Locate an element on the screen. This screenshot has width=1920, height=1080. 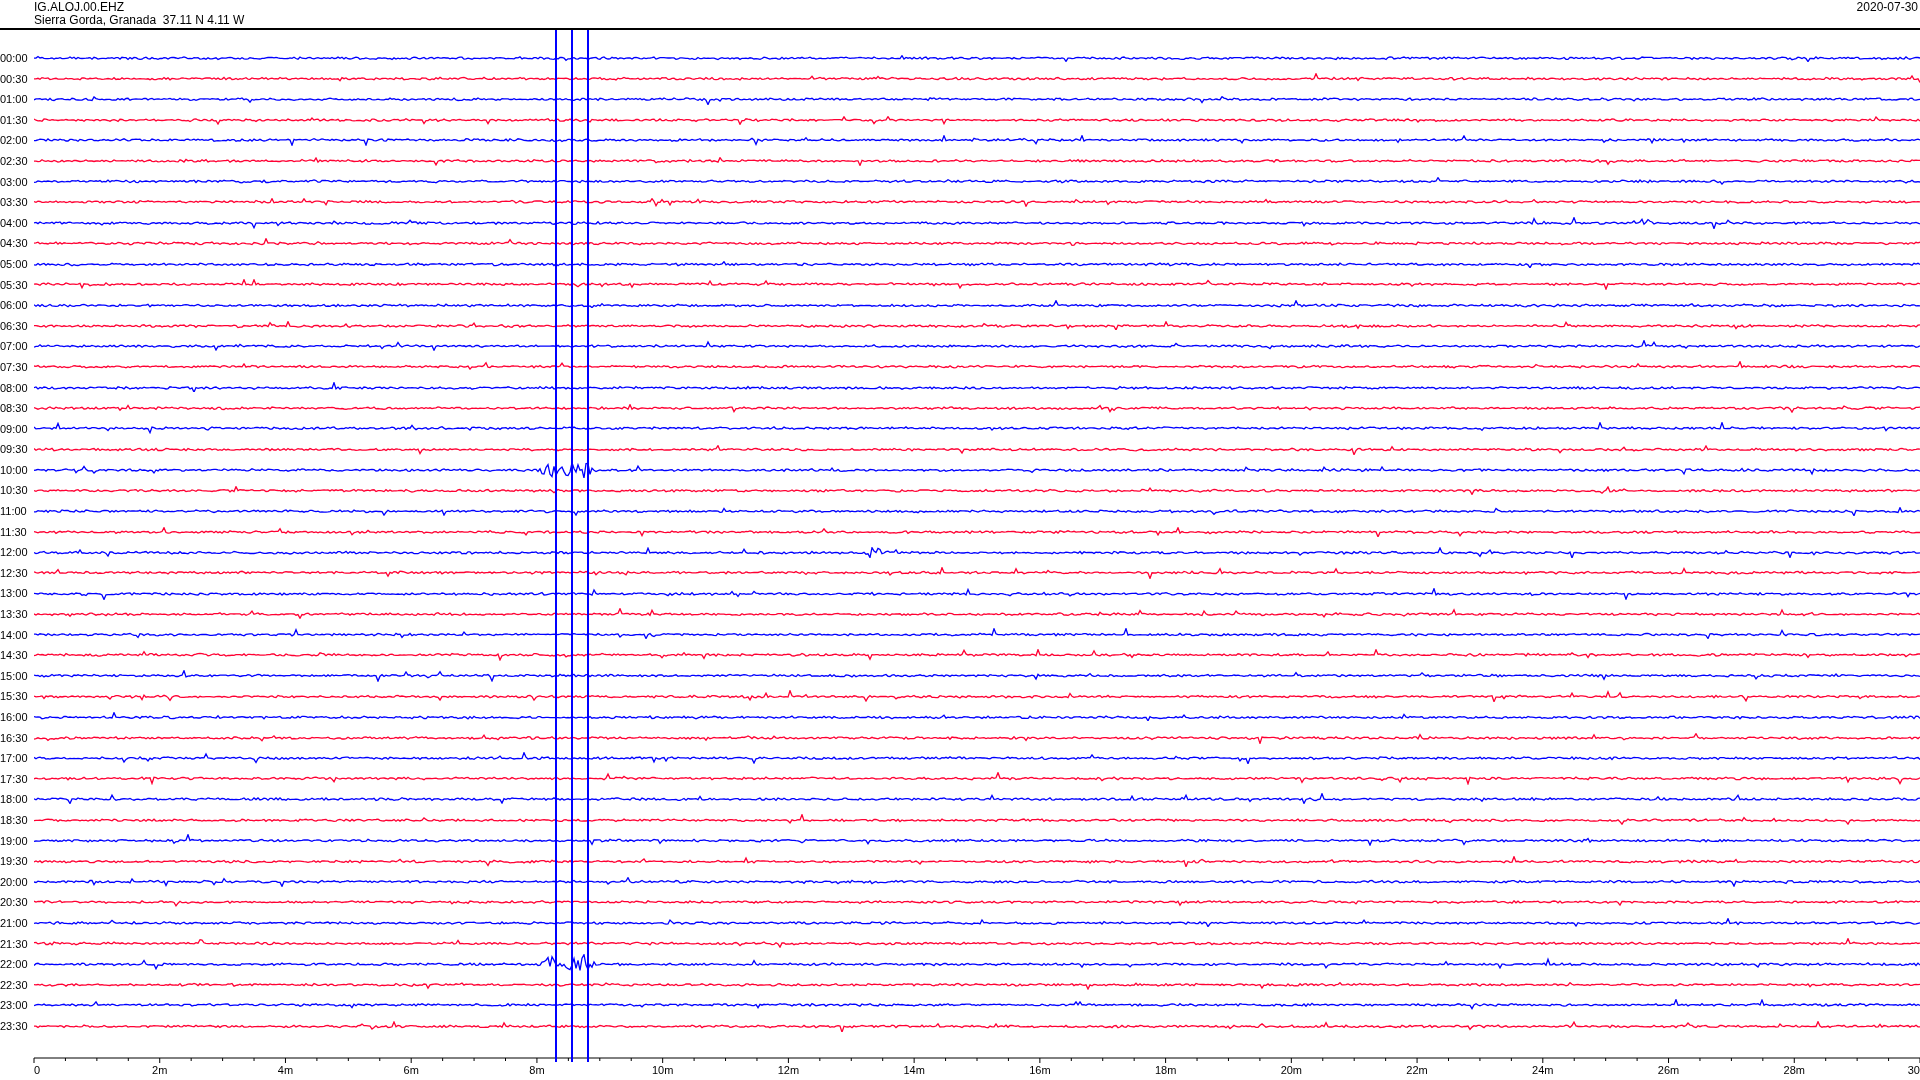
trace-time-label: 22:30 is located at coordinates (14, 984).